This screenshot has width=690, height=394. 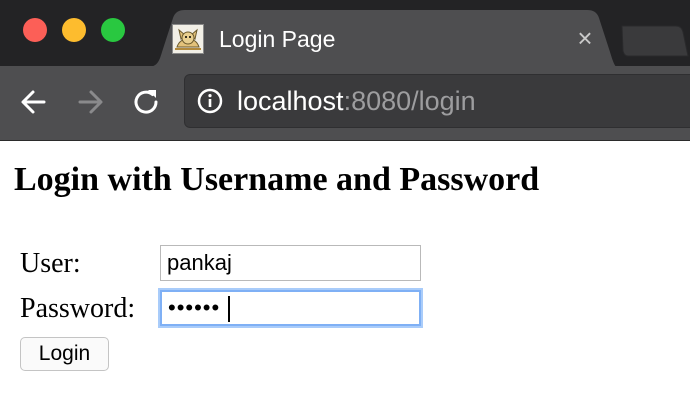 What do you see at coordinates (50, 263) in the screenshot?
I see `user-label: User:` at bounding box center [50, 263].